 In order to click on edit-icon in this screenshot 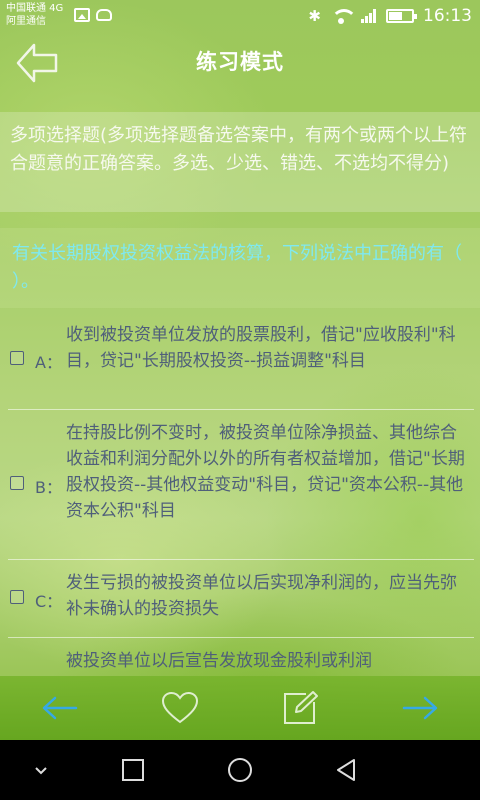, I will do `click(300, 708)`.